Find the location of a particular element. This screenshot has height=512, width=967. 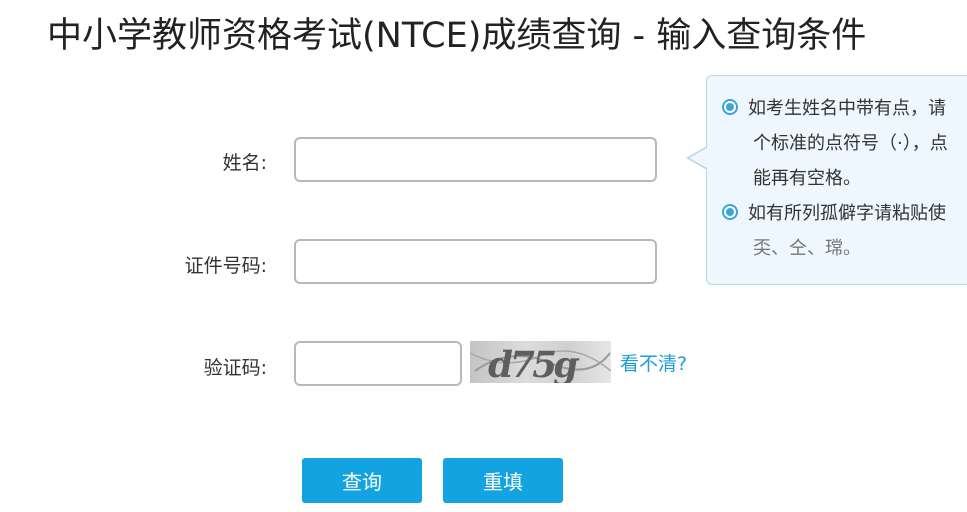

tip-item: 如有所列孤僻字请粘贴使 is located at coordinates (834, 213).